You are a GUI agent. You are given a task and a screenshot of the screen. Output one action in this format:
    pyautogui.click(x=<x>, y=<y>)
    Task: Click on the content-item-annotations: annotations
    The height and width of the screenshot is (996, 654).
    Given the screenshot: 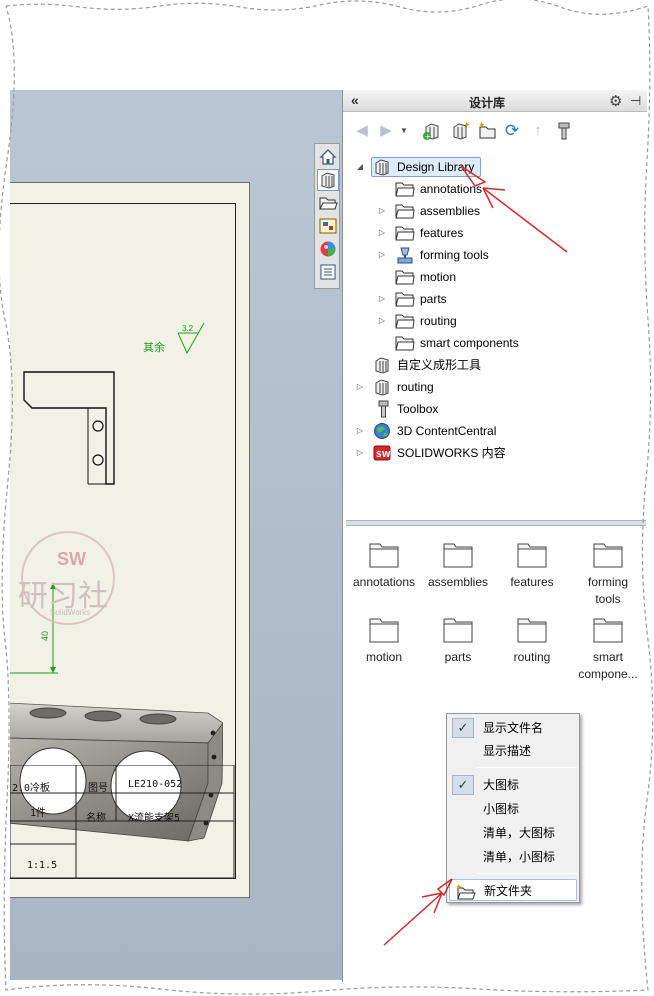 What is the action you would take?
    pyautogui.click(x=384, y=565)
    